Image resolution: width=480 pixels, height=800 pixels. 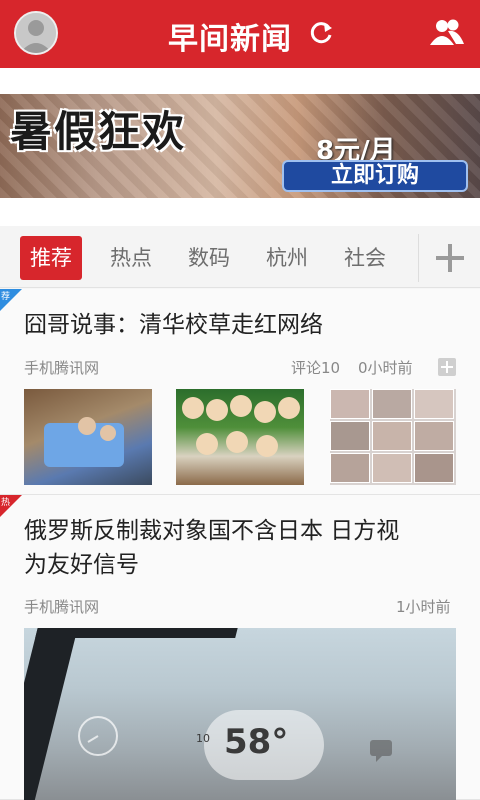 What do you see at coordinates (365, 258) in the screenshot?
I see `tab-society: 社会` at bounding box center [365, 258].